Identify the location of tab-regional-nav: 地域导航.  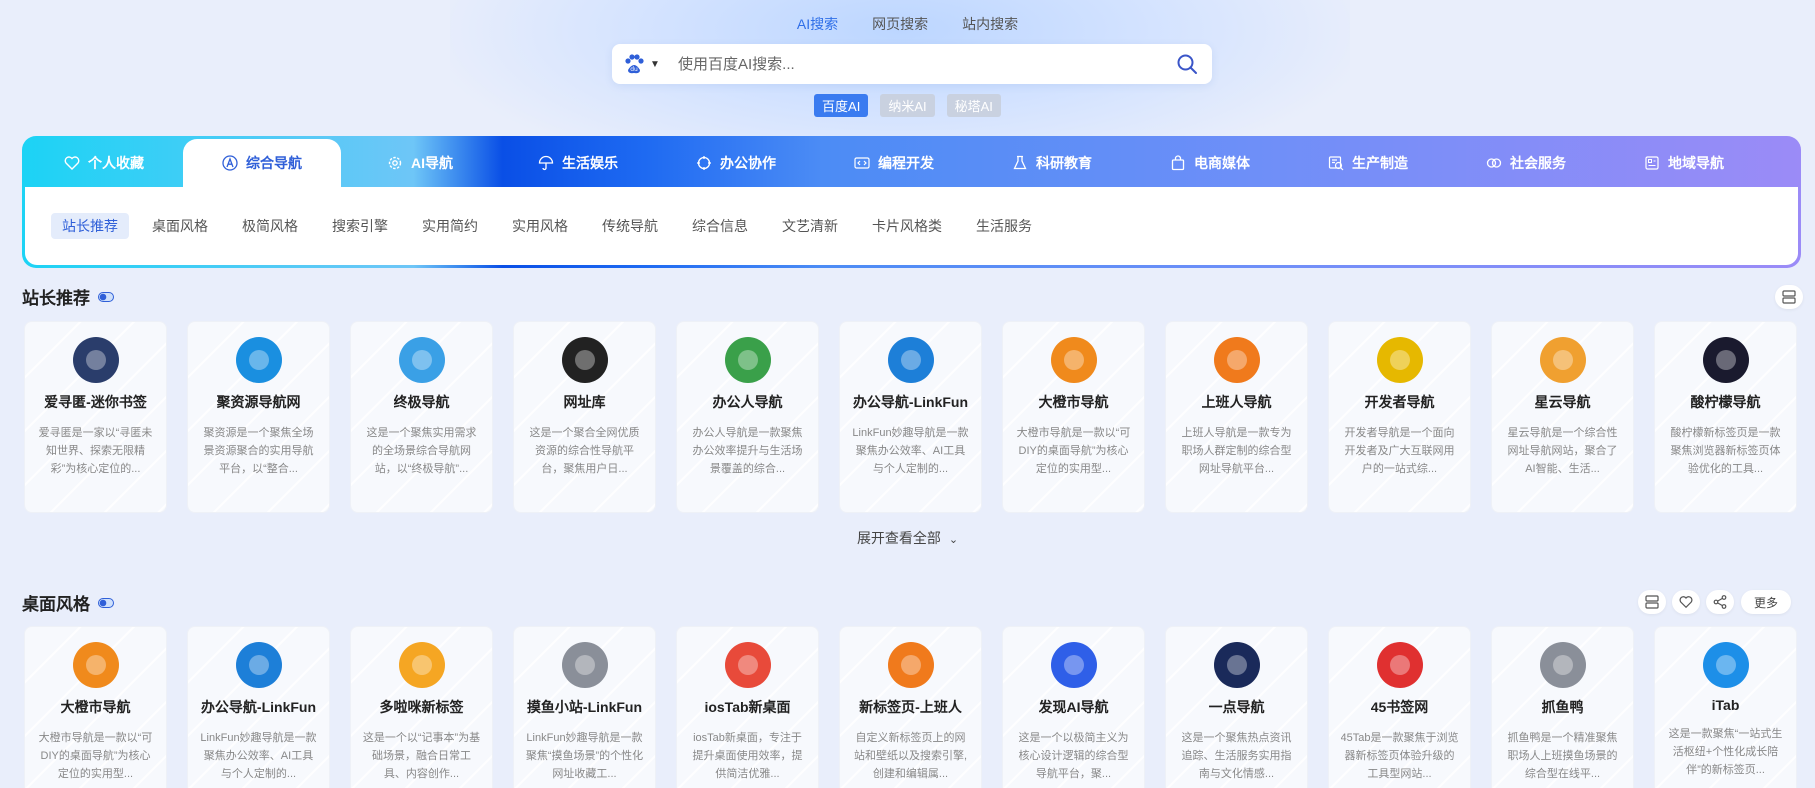
(1684, 163).